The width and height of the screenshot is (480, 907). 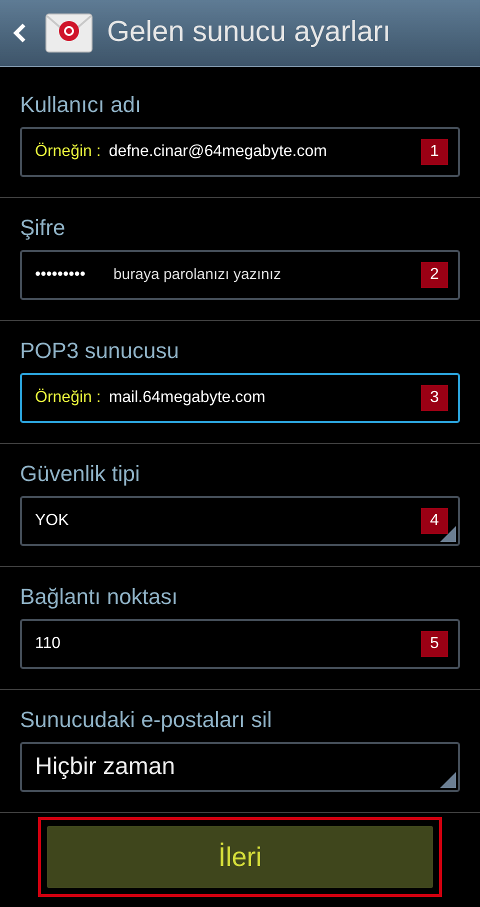 I want to click on field-value: 110, so click(x=48, y=644).